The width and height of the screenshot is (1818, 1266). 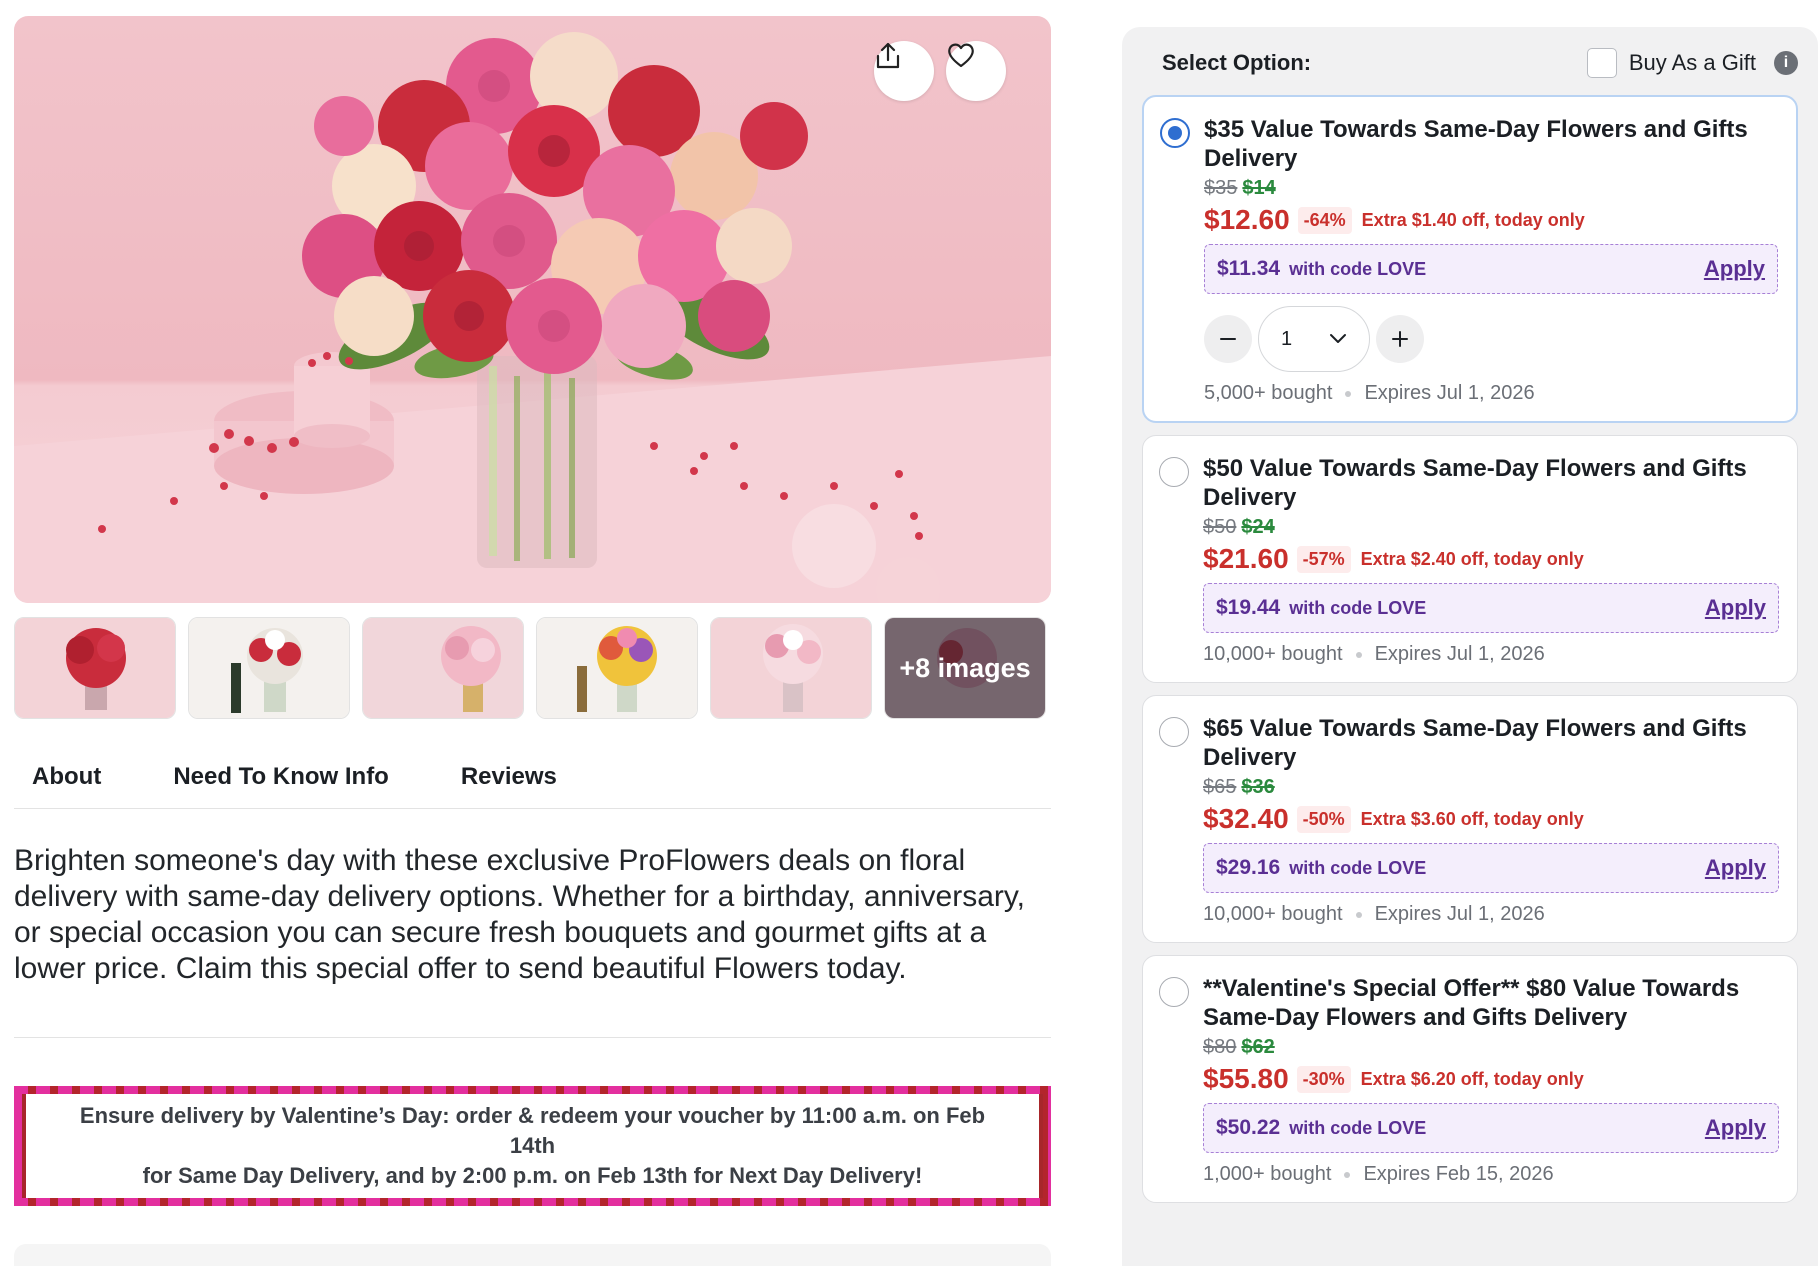 What do you see at coordinates (1491, 868) in the screenshot?
I see `promo-code-box: $29.16 with code LOVE Apply` at bounding box center [1491, 868].